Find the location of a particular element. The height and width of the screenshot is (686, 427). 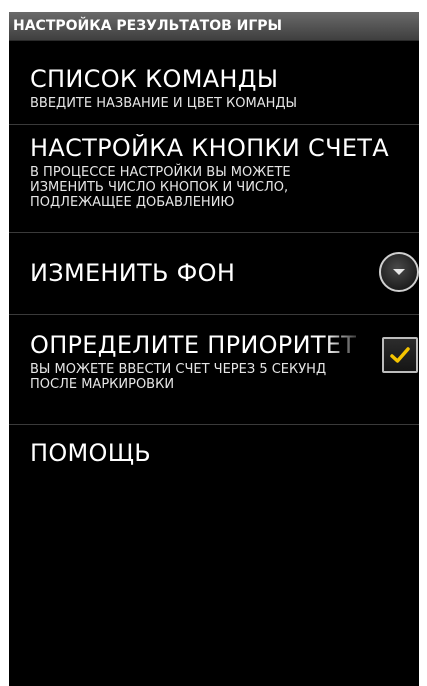

page-title: НАСТРОЙКА РЕЗУЛЬТАТОВ ИГРЫ is located at coordinates (214, 26).